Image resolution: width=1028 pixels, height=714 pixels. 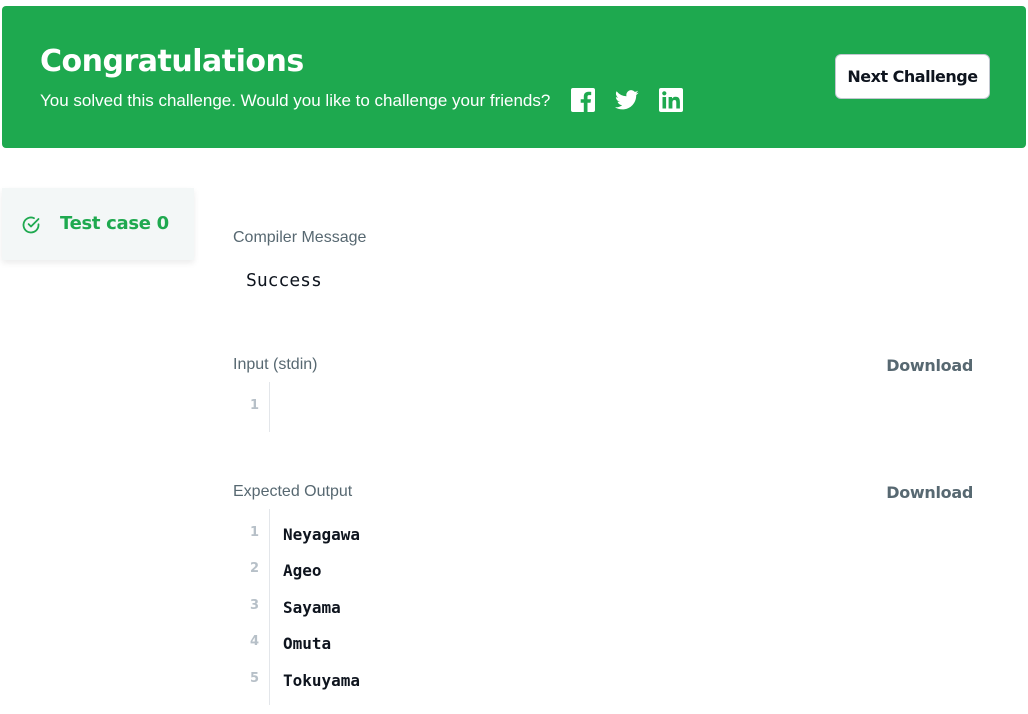 I want to click on input-label: Input (stdin), so click(x=275, y=364).